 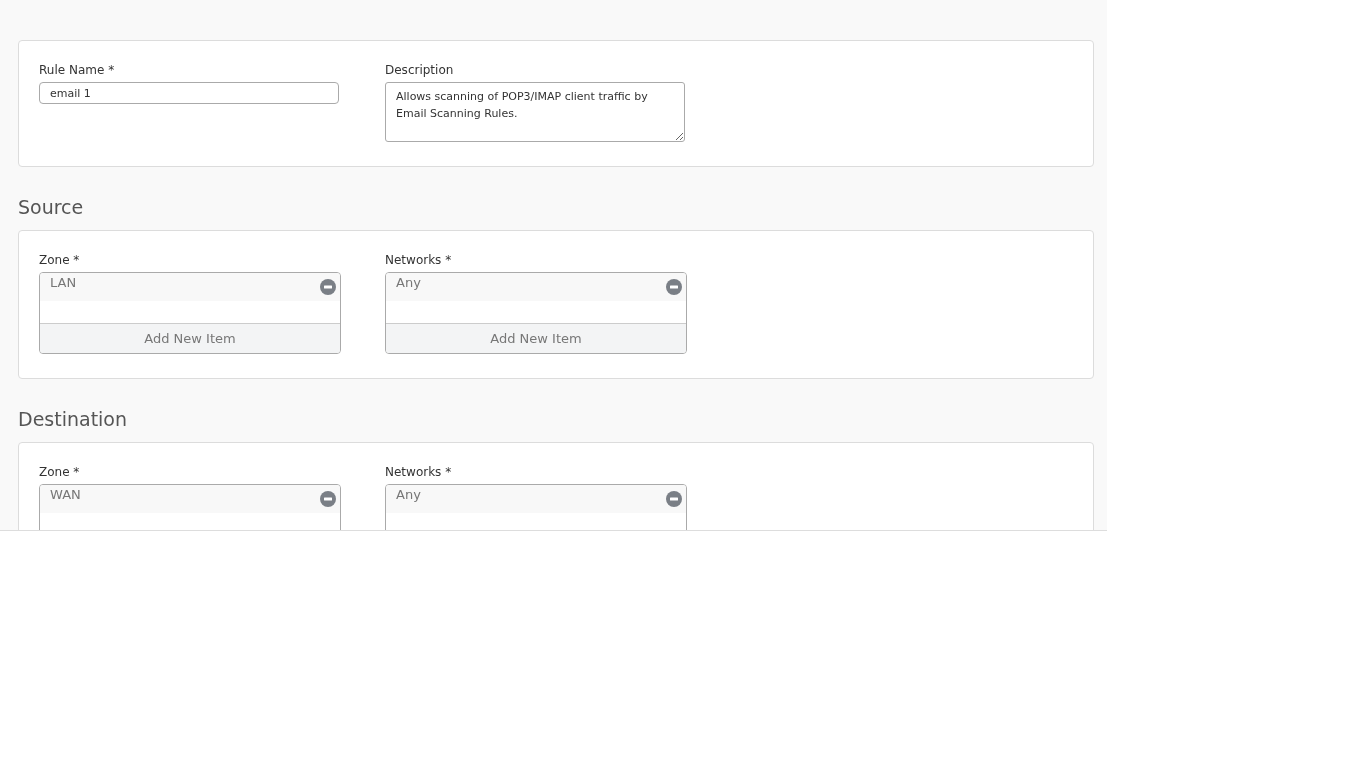 What do you see at coordinates (73, 419) in the screenshot?
I see `section-heading: Destination` at bounding box center [73, 419].